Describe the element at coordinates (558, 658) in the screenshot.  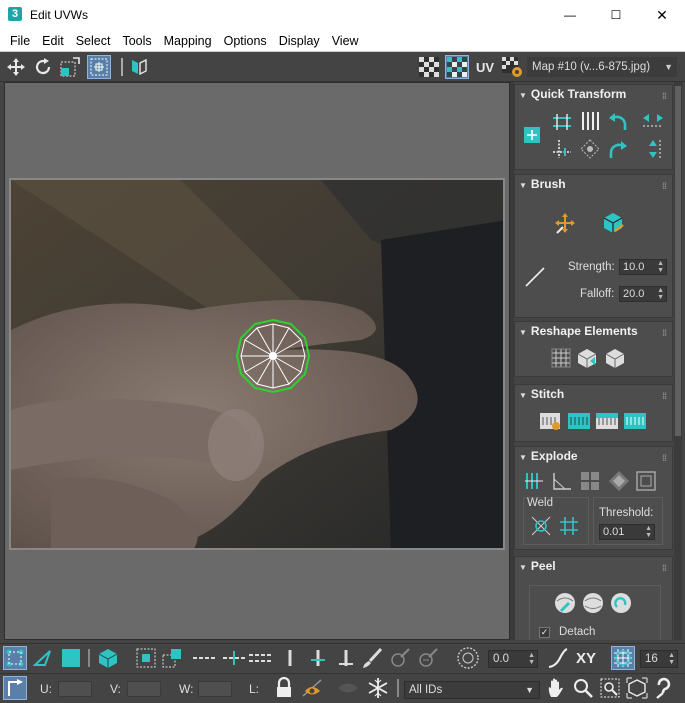
I see `falloff-type-button` at that location.